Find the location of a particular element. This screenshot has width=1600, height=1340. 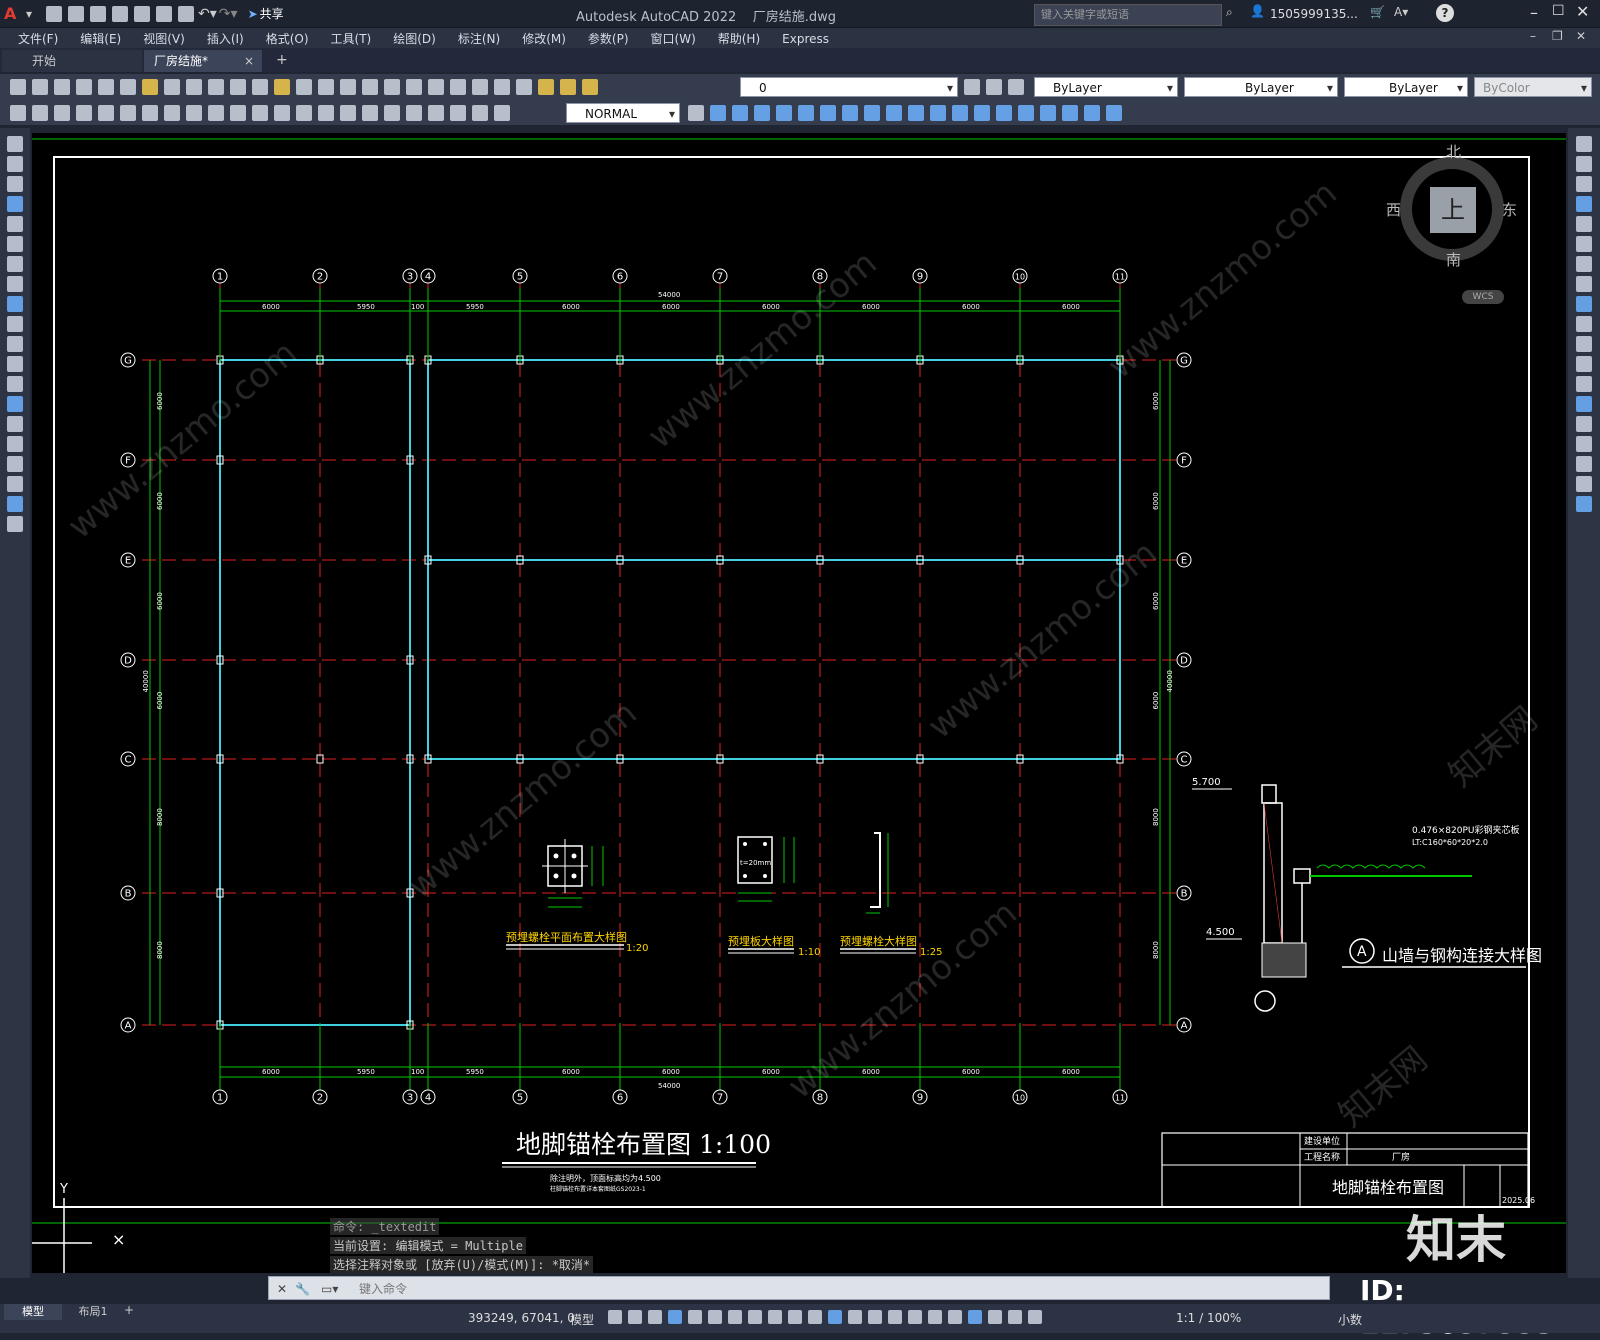

center-mark-icon is located at coordinates (392, 113).